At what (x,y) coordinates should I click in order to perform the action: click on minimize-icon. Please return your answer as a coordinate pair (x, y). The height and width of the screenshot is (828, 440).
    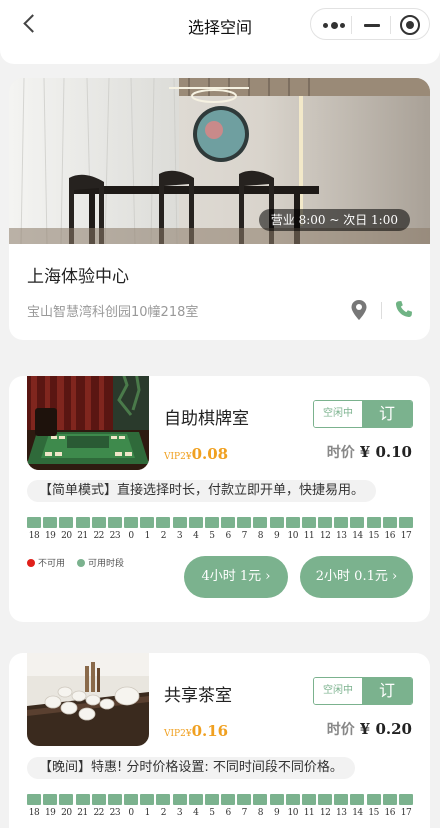
    Looking at the image, I should click on (372, 25).